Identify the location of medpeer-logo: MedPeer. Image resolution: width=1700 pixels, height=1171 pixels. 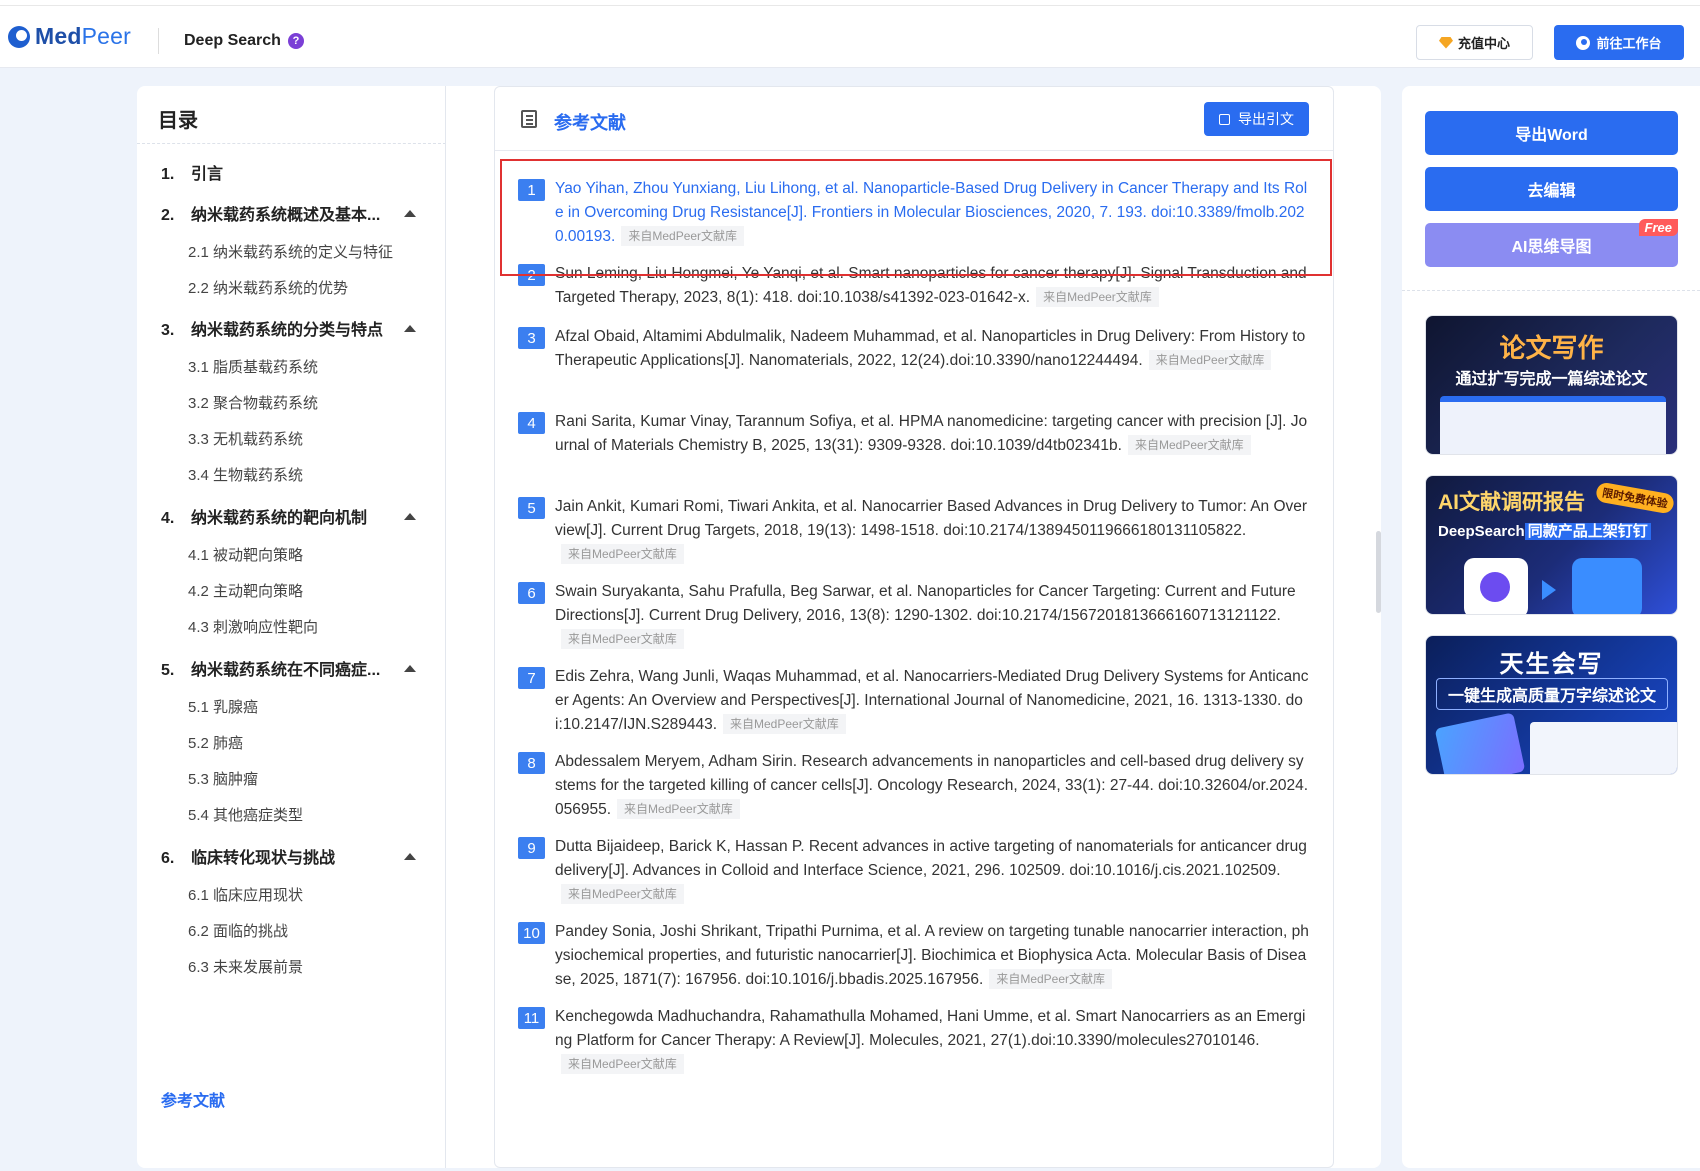
(69, 36).